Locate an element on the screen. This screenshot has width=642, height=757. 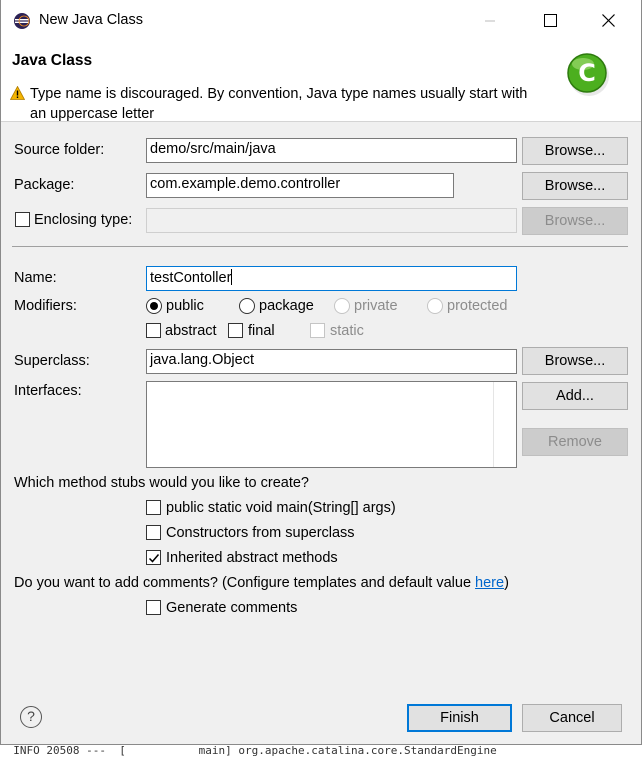
superclass-label: Superclass: is located at coordinates (52, 361).